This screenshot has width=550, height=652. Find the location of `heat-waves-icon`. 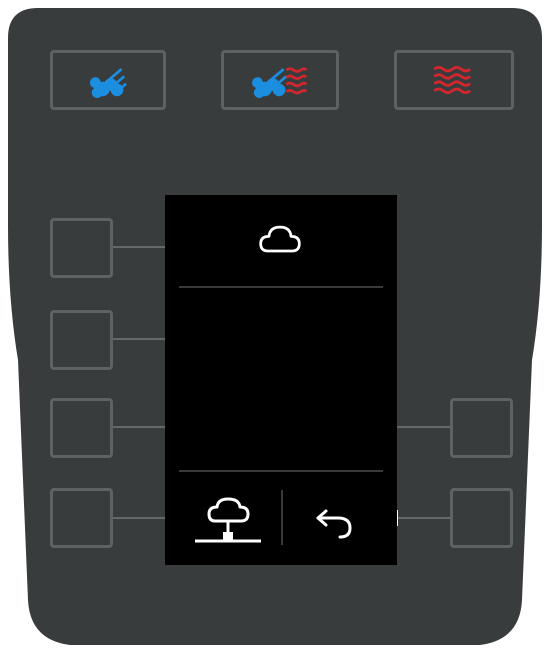

heat-waves-icon is located at coordinates (452, 80).